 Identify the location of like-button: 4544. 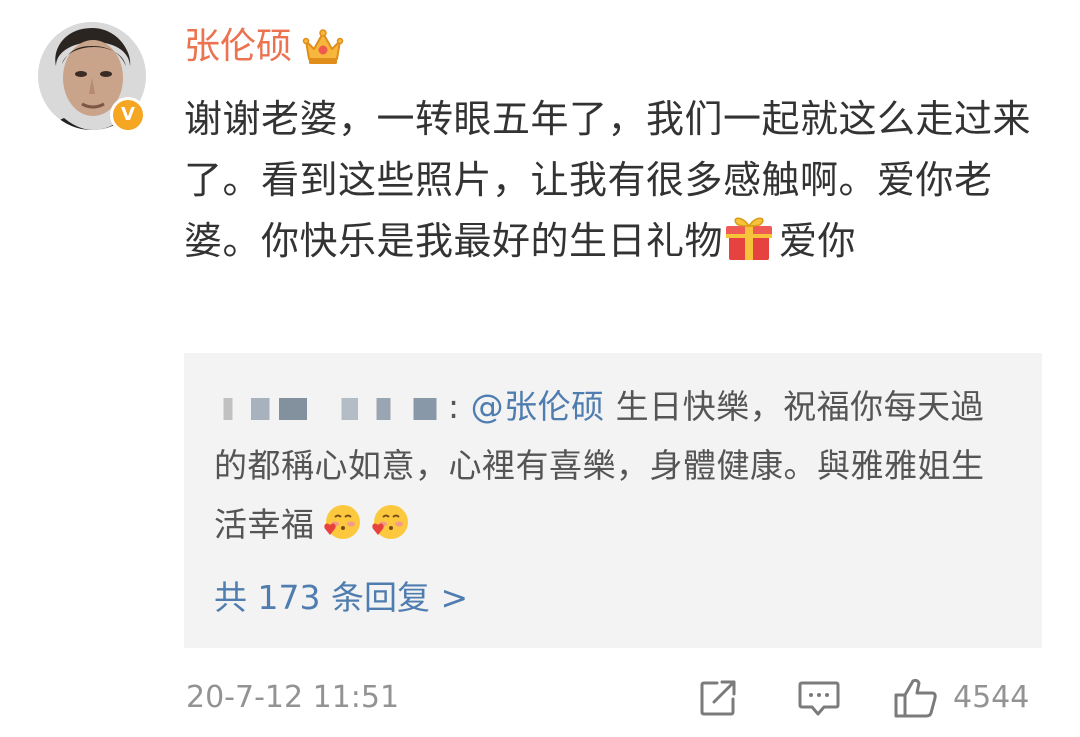
(961, 698).